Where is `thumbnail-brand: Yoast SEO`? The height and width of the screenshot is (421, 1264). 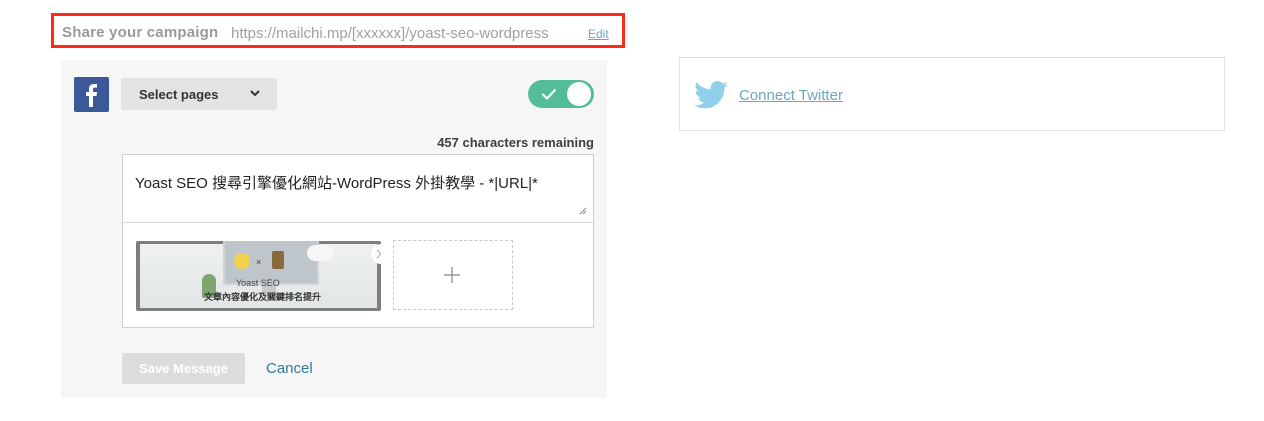 thumbnail-brand: Yoast SEO is located at coordinates (258, 283).